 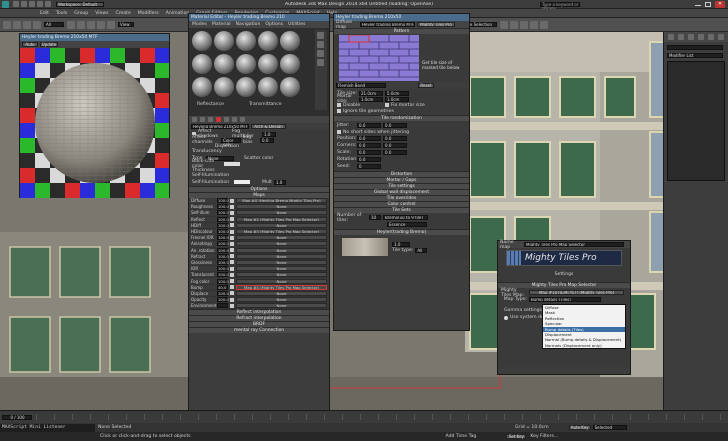 What do you see at coordinates (123, 13) in the screenshot?
I see `menu-create: Create` at bounding box center [123, 13].